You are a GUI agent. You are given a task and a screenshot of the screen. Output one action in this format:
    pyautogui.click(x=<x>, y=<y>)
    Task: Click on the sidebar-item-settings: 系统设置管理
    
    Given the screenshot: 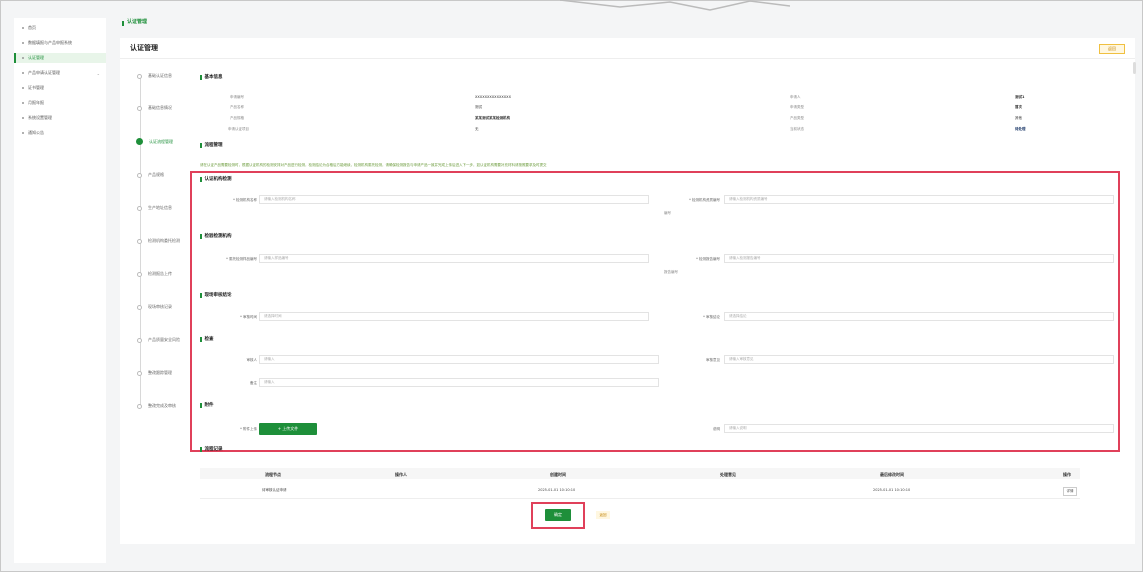 What is the action you would take?
    pyautogui.click(x=60, y=118)
    